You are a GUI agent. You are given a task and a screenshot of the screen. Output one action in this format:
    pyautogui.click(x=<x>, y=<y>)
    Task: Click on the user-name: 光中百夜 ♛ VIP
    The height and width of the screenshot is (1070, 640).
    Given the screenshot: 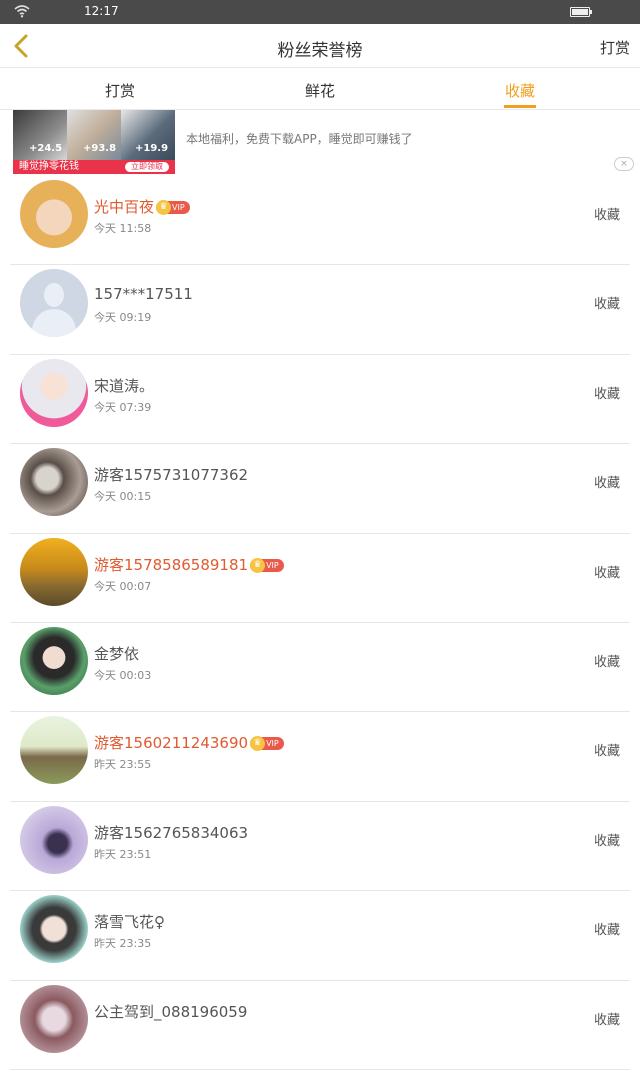 What is the action you would take?
    pyautogui.click(x=142, y=206)
    